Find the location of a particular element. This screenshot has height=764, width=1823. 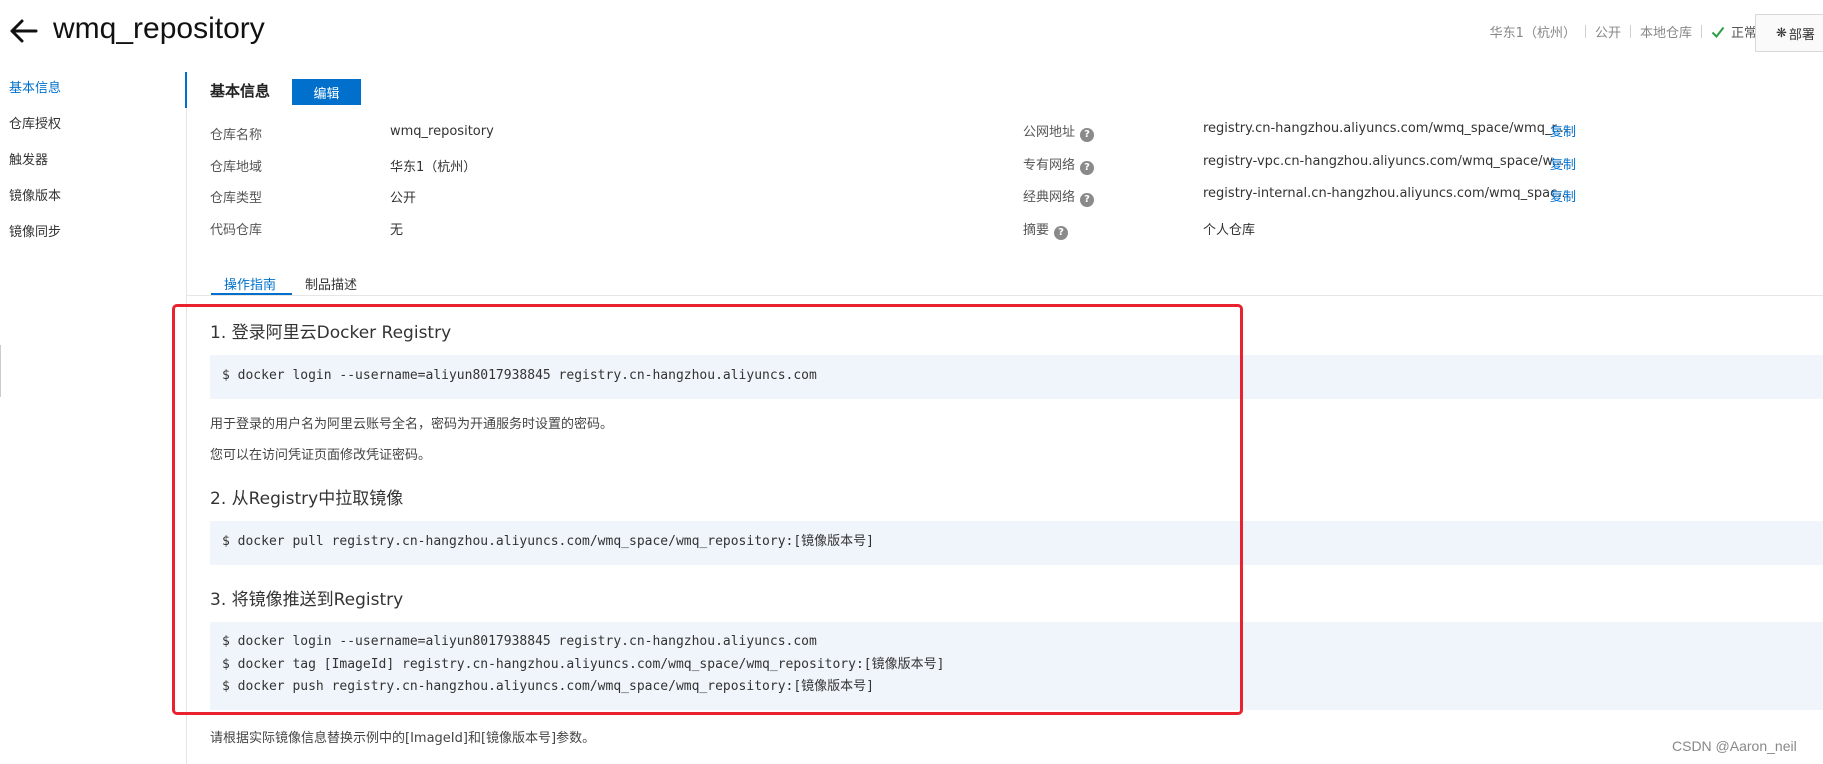

sidebar-item-image-sync: 镜像同步 is located at coordinates (93, 242).